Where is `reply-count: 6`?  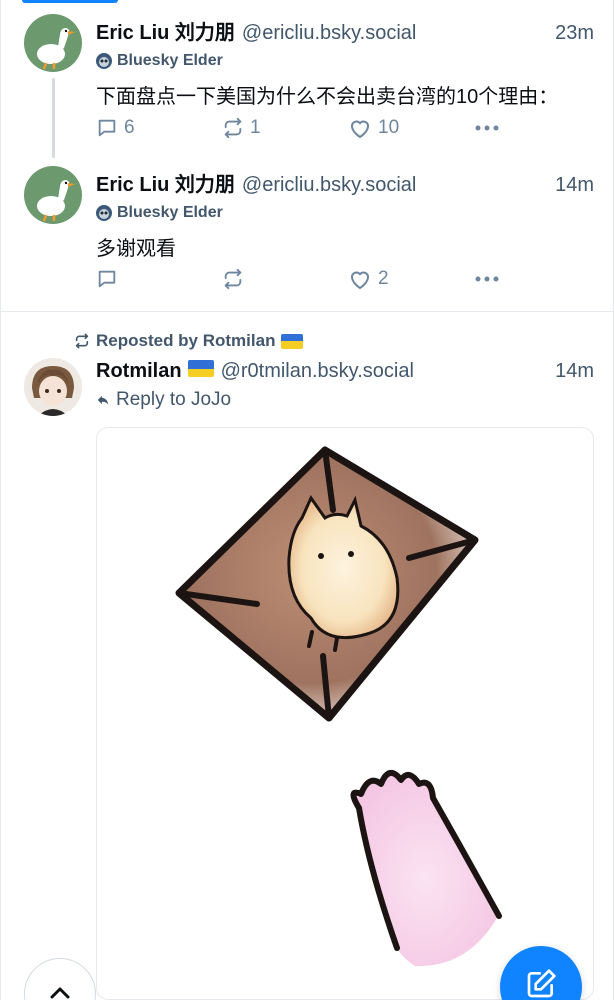
reply-count: 6 is located at coordinates (129, 127).